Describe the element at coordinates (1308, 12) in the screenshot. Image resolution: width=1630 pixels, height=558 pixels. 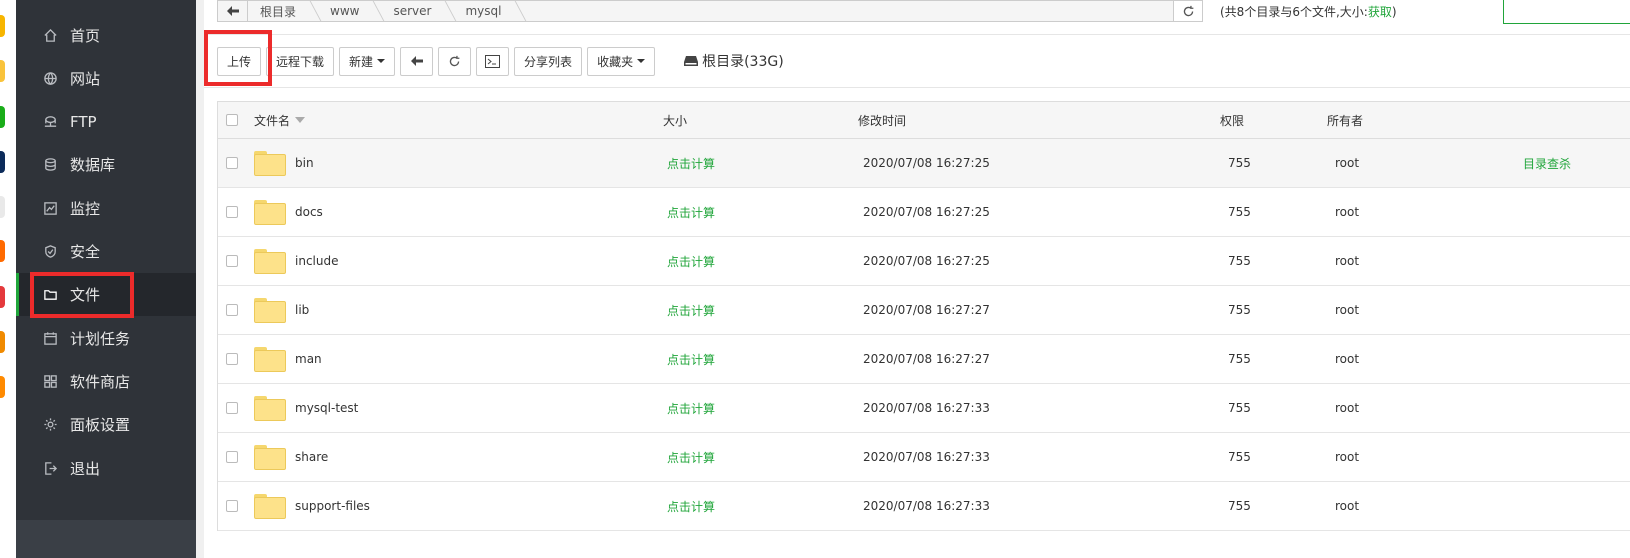
I see `dir-summary: (共8个目录与6个文件,大小:获取)` at that location.